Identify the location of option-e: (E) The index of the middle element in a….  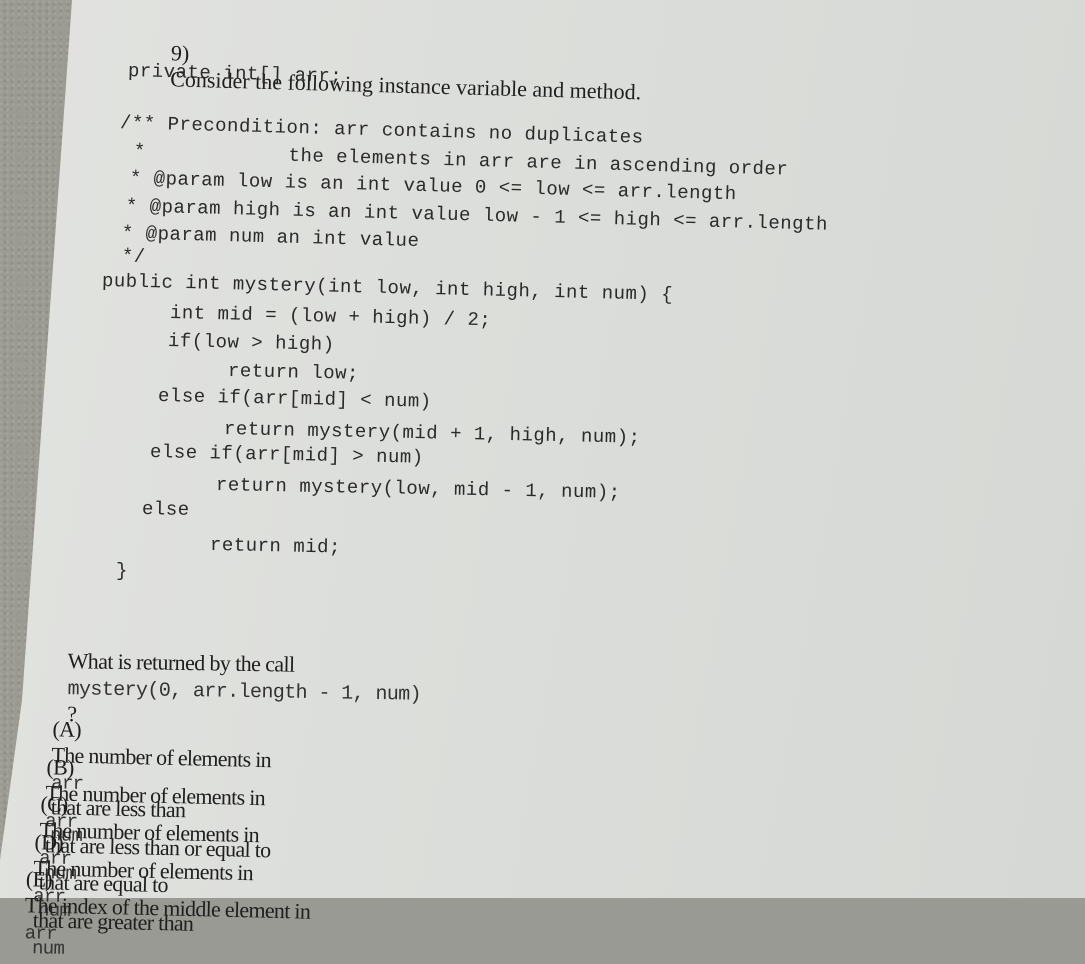
(163, 895).